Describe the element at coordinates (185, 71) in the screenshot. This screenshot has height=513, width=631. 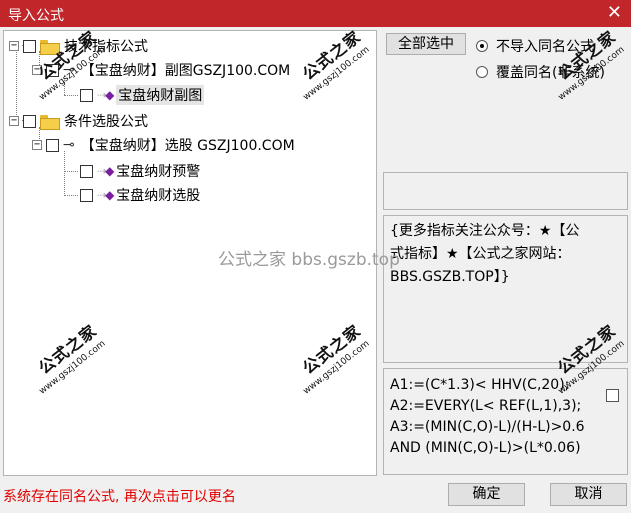
I see `tree-node-label: 【宝盘纳财】副图GSZJ100.COM` at that location.